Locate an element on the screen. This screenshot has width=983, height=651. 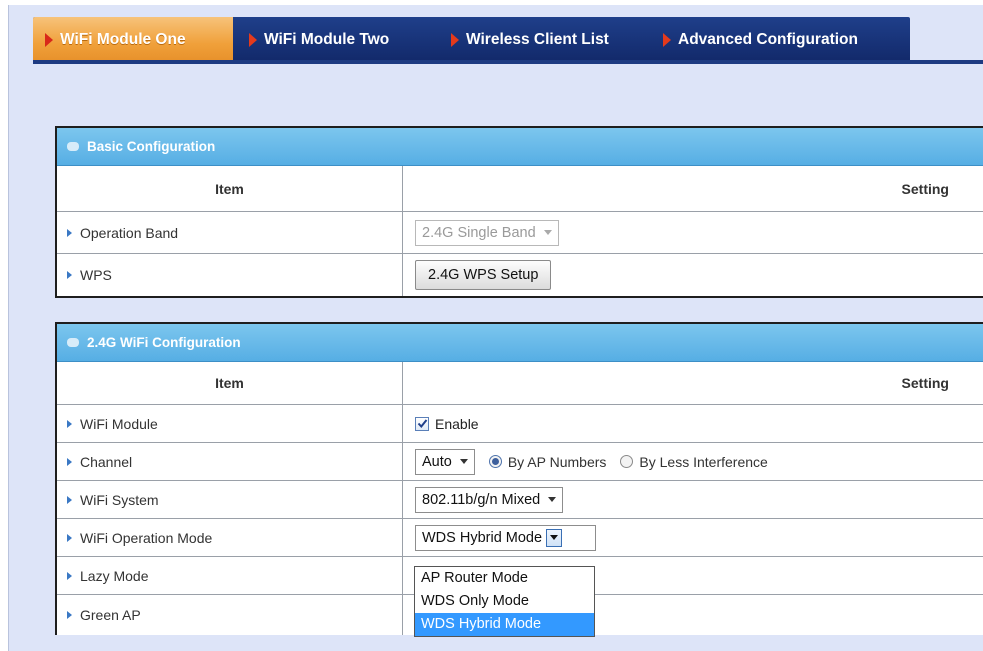
table-row-wifi-system: WiFi System 802.11b/g/n Mixed is located at coordinates (520, 500).